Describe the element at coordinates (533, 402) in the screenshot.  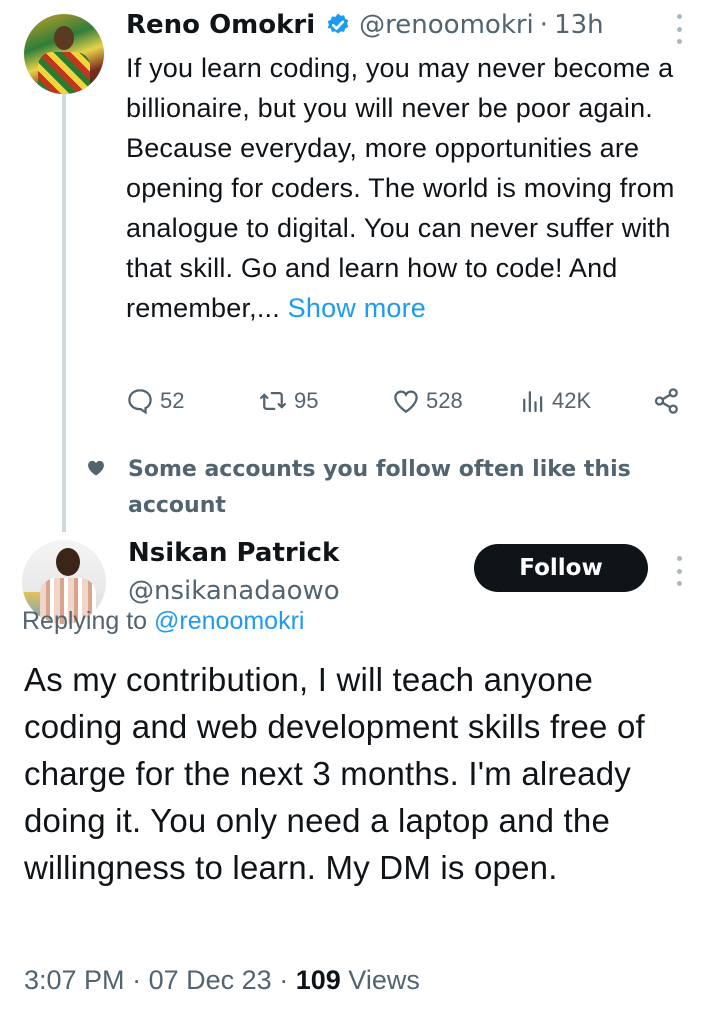
I see `bar-chart-icon` at that location.